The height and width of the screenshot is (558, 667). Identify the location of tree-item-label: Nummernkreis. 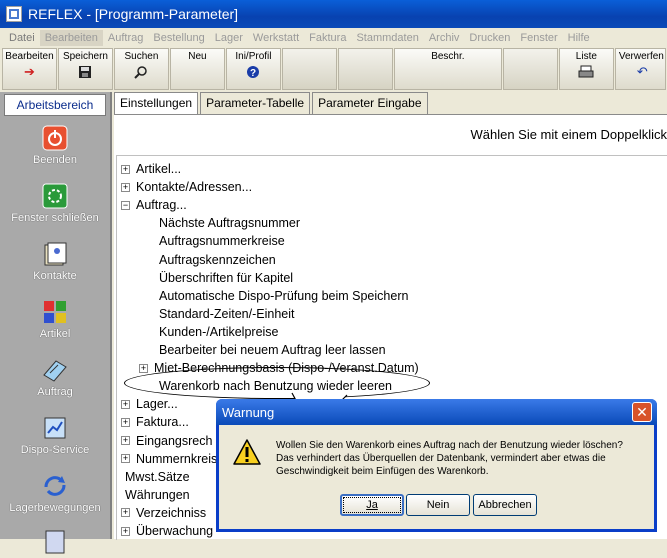
(177, 458).